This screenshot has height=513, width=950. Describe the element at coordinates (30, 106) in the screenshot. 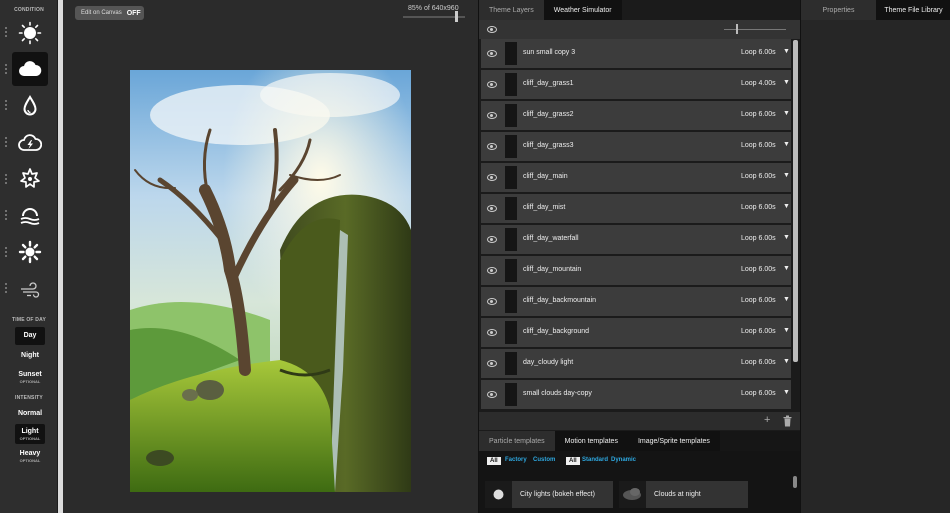

I see `condition-rain-button` at that location.